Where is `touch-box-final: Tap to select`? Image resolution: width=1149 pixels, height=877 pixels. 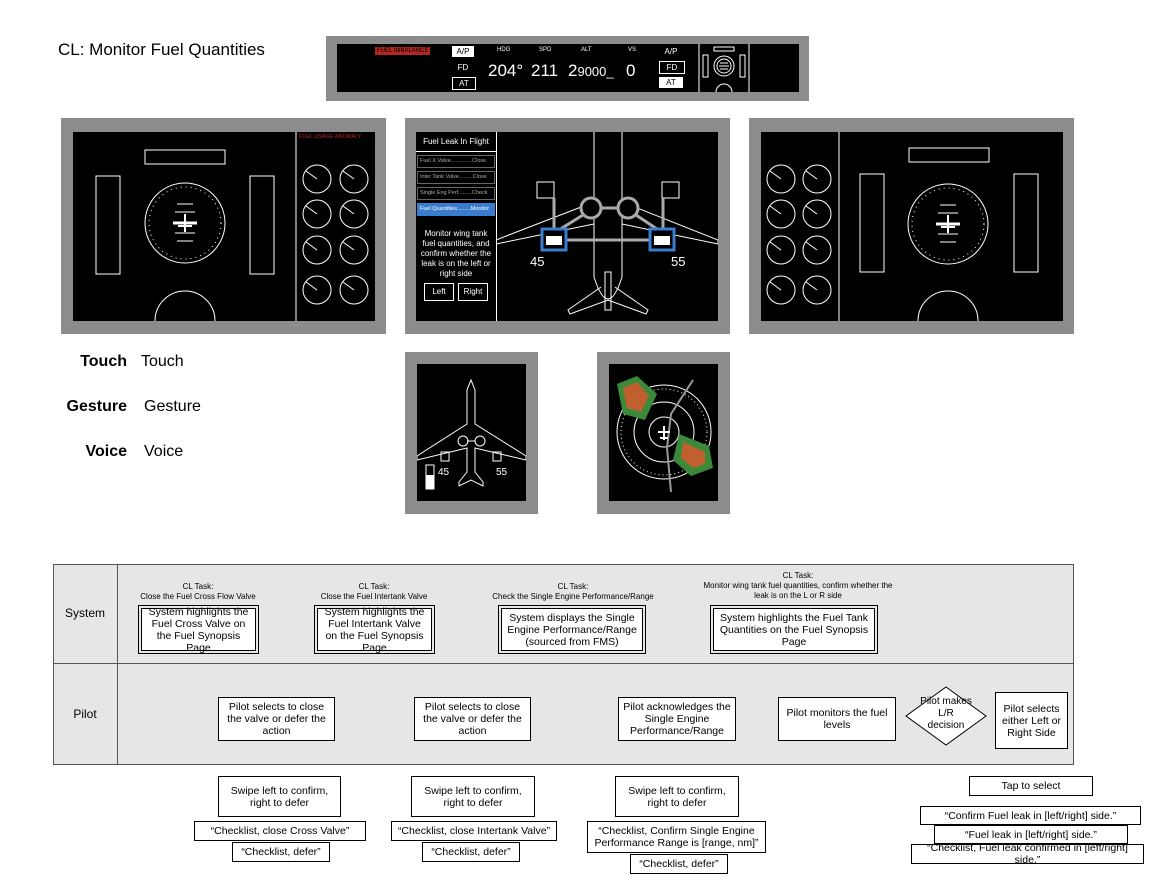
touch-box-final: Tap to select is located at coordinates (1031, 786).